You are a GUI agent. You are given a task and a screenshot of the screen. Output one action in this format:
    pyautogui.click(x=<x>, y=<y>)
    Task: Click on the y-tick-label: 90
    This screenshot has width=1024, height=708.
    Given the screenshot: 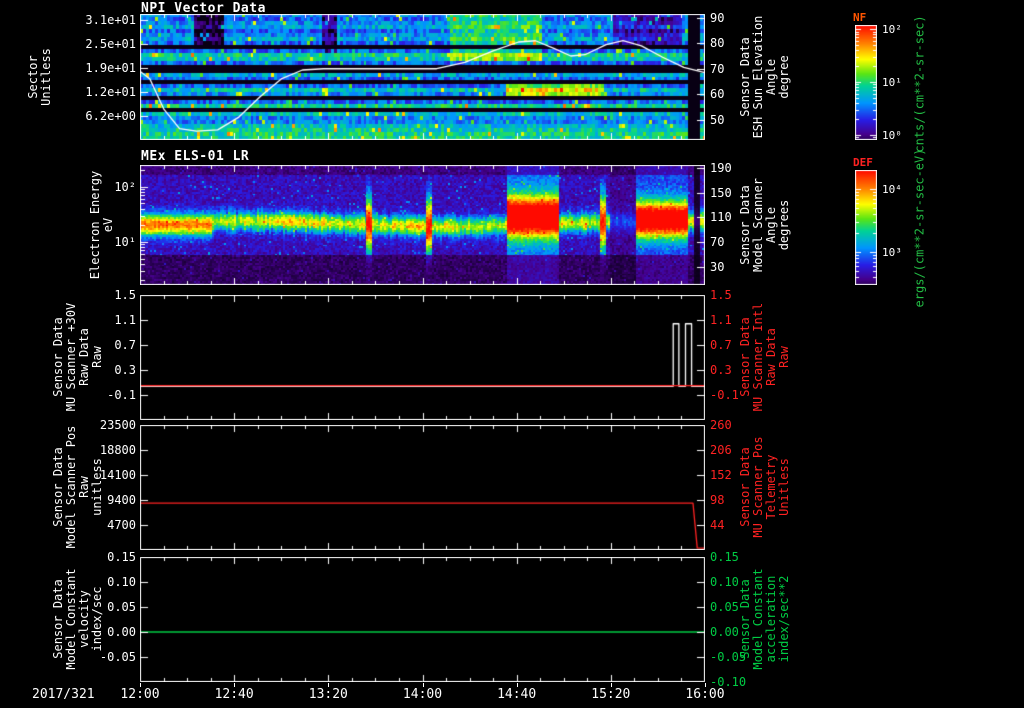 What is the action you would take?
    pyautogui.click(x=717, y=17)
    